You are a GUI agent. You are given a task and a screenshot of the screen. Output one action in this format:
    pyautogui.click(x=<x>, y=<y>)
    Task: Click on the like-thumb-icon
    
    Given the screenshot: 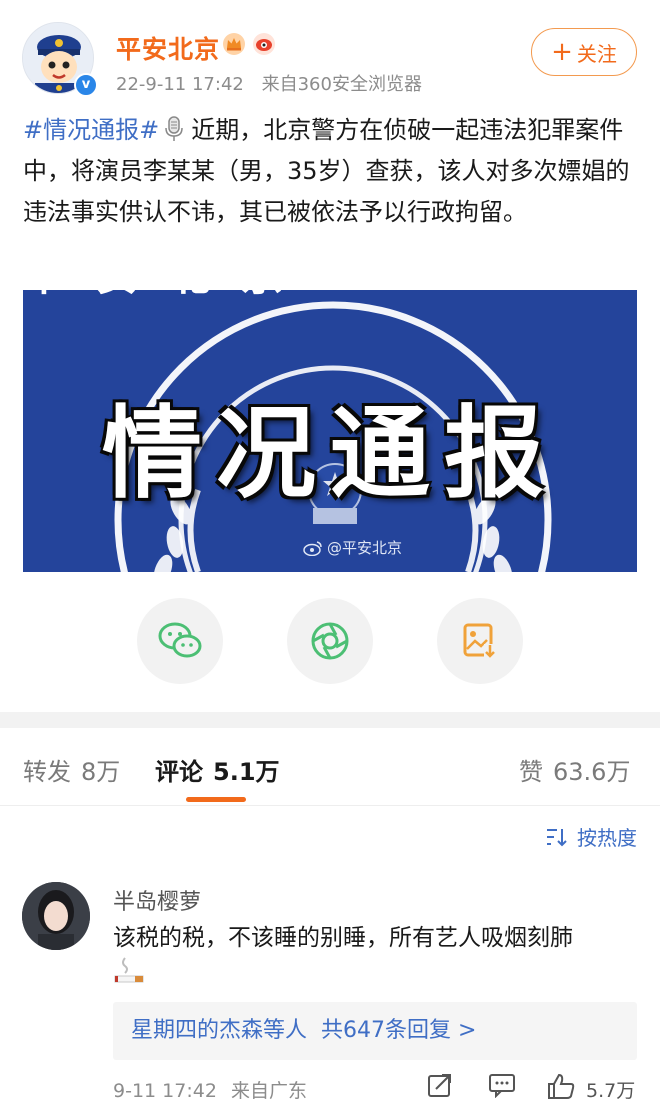 What is the action you would take?
    pyautogui.click(x=561, y=1086)
    